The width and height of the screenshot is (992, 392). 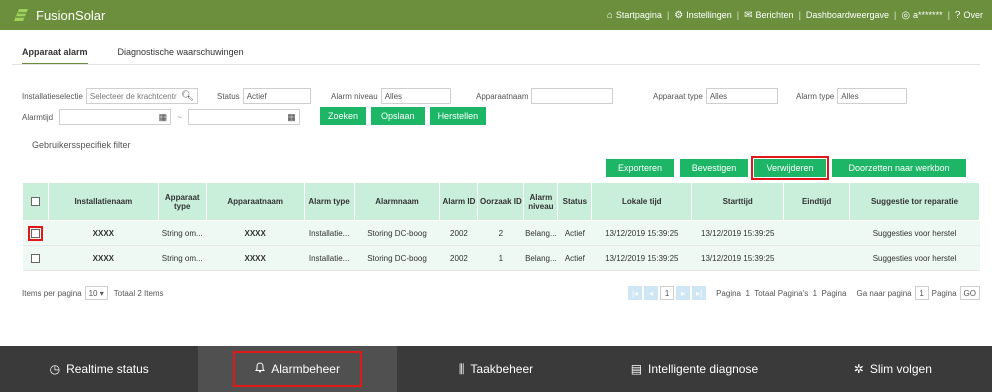 I want to click on nav-label: a*******, so click(x=928, y=15).